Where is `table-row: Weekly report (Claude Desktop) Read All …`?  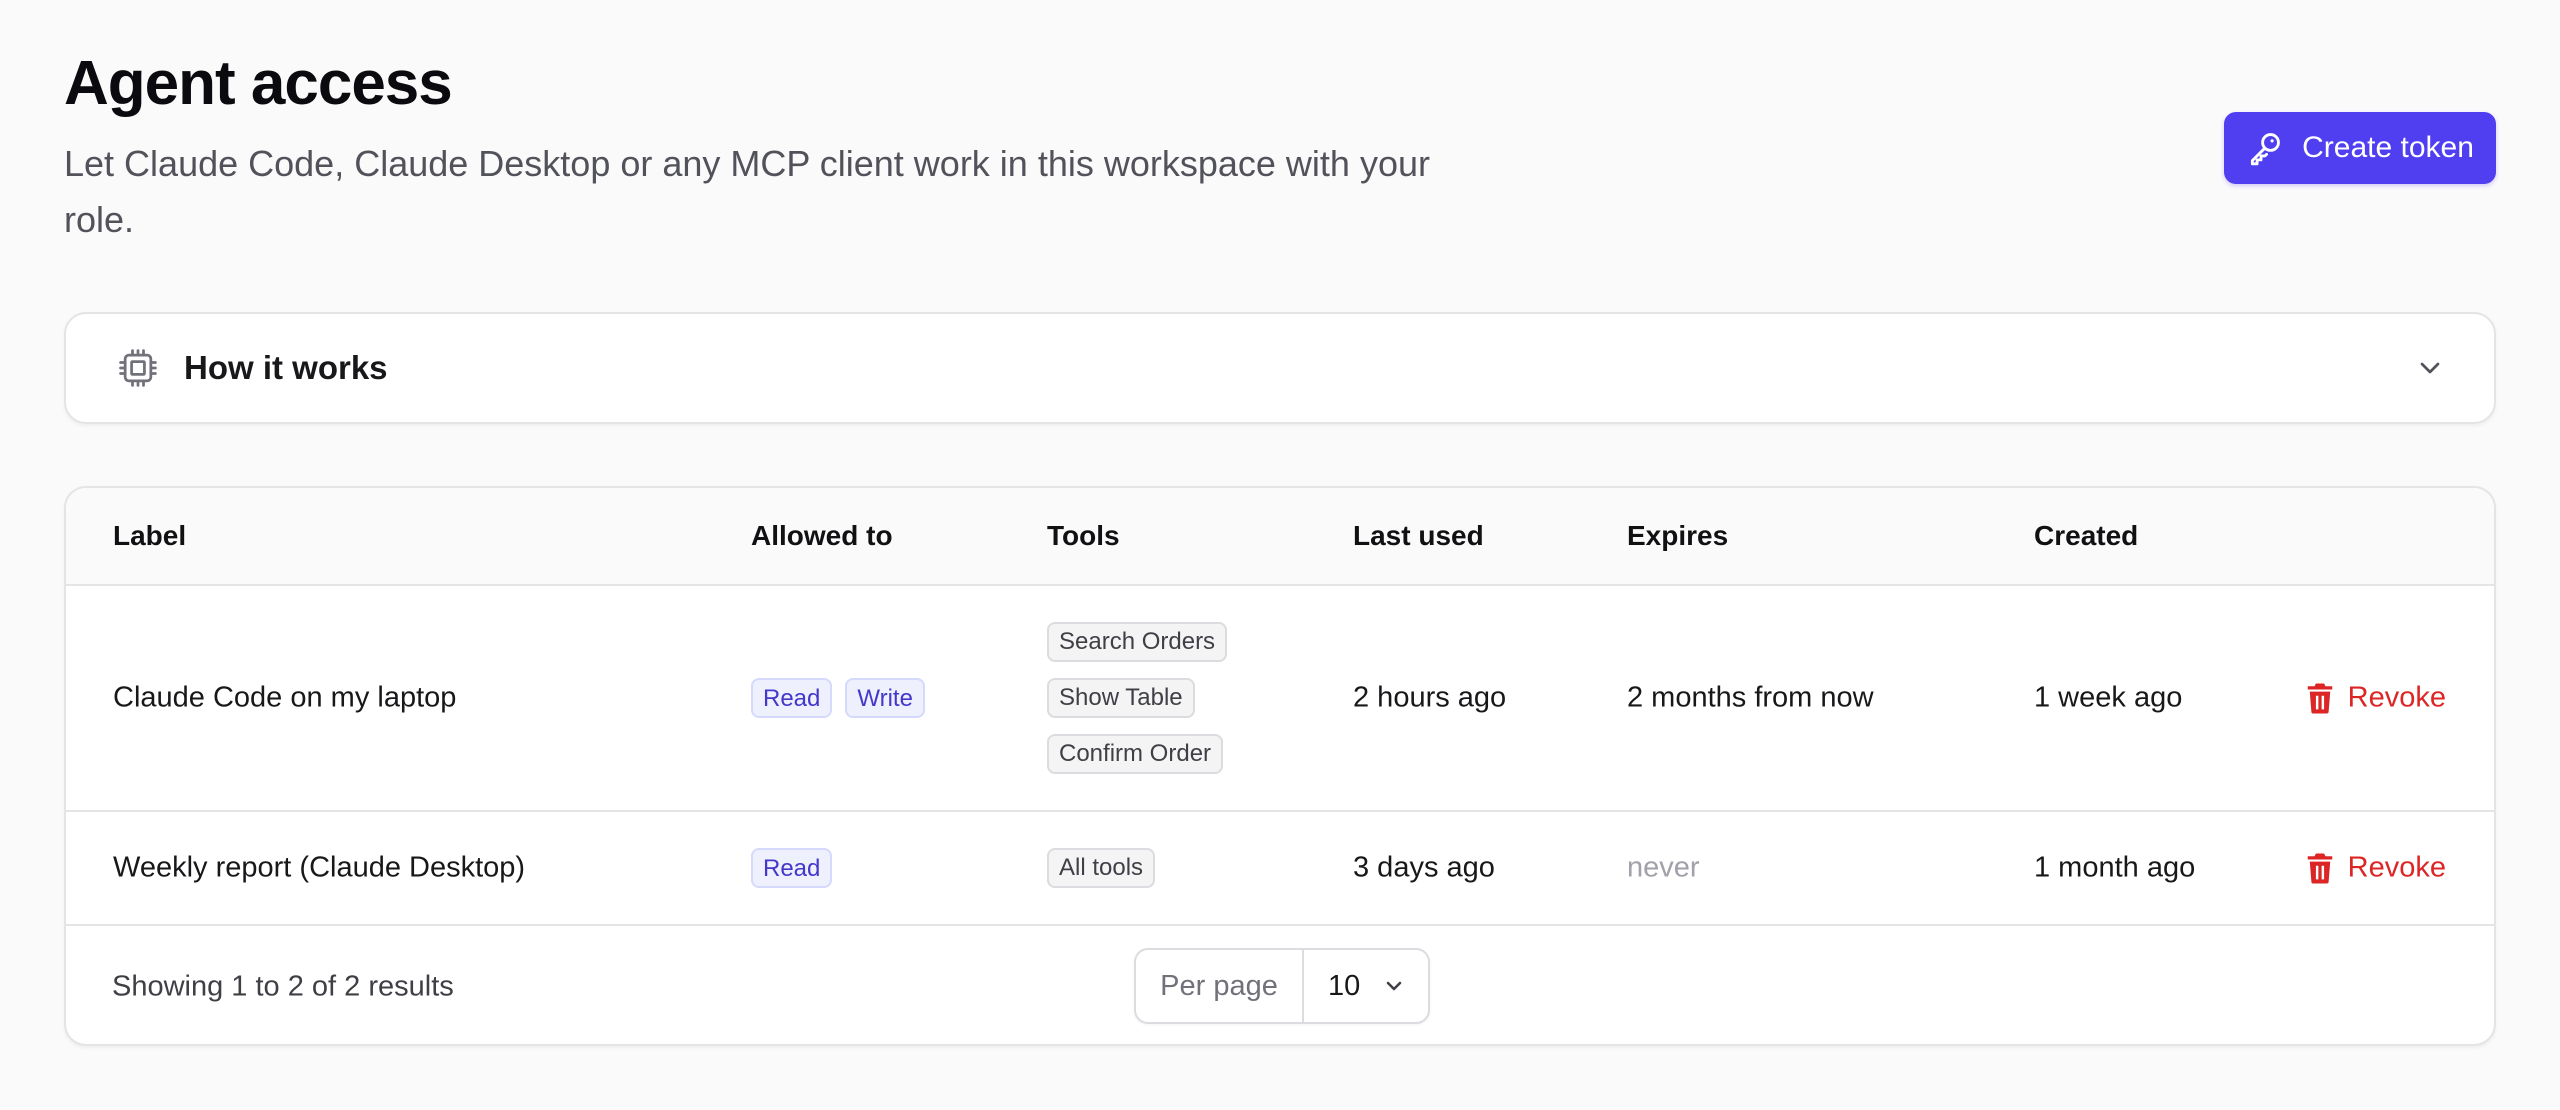 table-row: Weekly report (Claude Desktop) Read All … is located at coordinates (1280, 869).